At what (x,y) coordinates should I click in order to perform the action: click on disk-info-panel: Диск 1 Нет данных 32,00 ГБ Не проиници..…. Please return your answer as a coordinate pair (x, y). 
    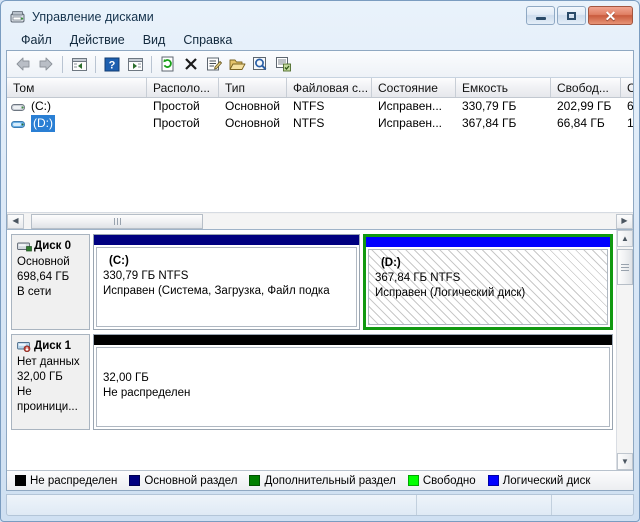
    Looking at the image, I should click on (50, 382).